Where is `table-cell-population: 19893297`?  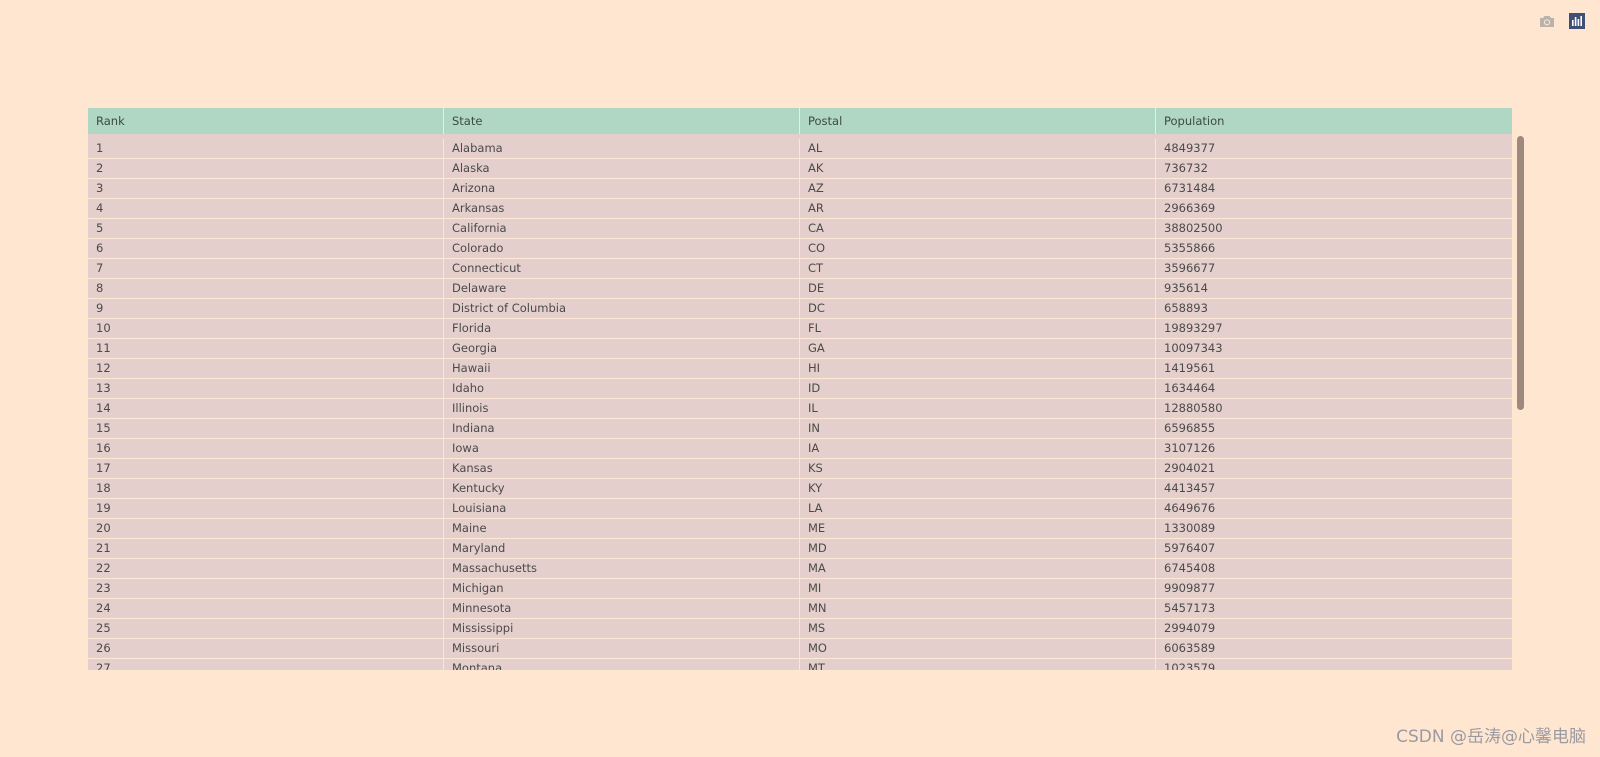
table-cell-population: 19893297 is located at coordinates (1193, 328).